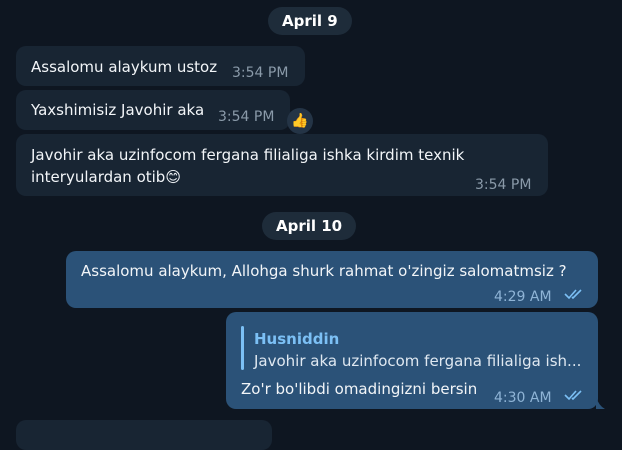 The height and width of the screenshot is (450, 622). What do you see at coordinates (124, 67) in the screenshot?
I see `message-text: Assalomu alaykum ustoz` at bounding box center [124, 67].